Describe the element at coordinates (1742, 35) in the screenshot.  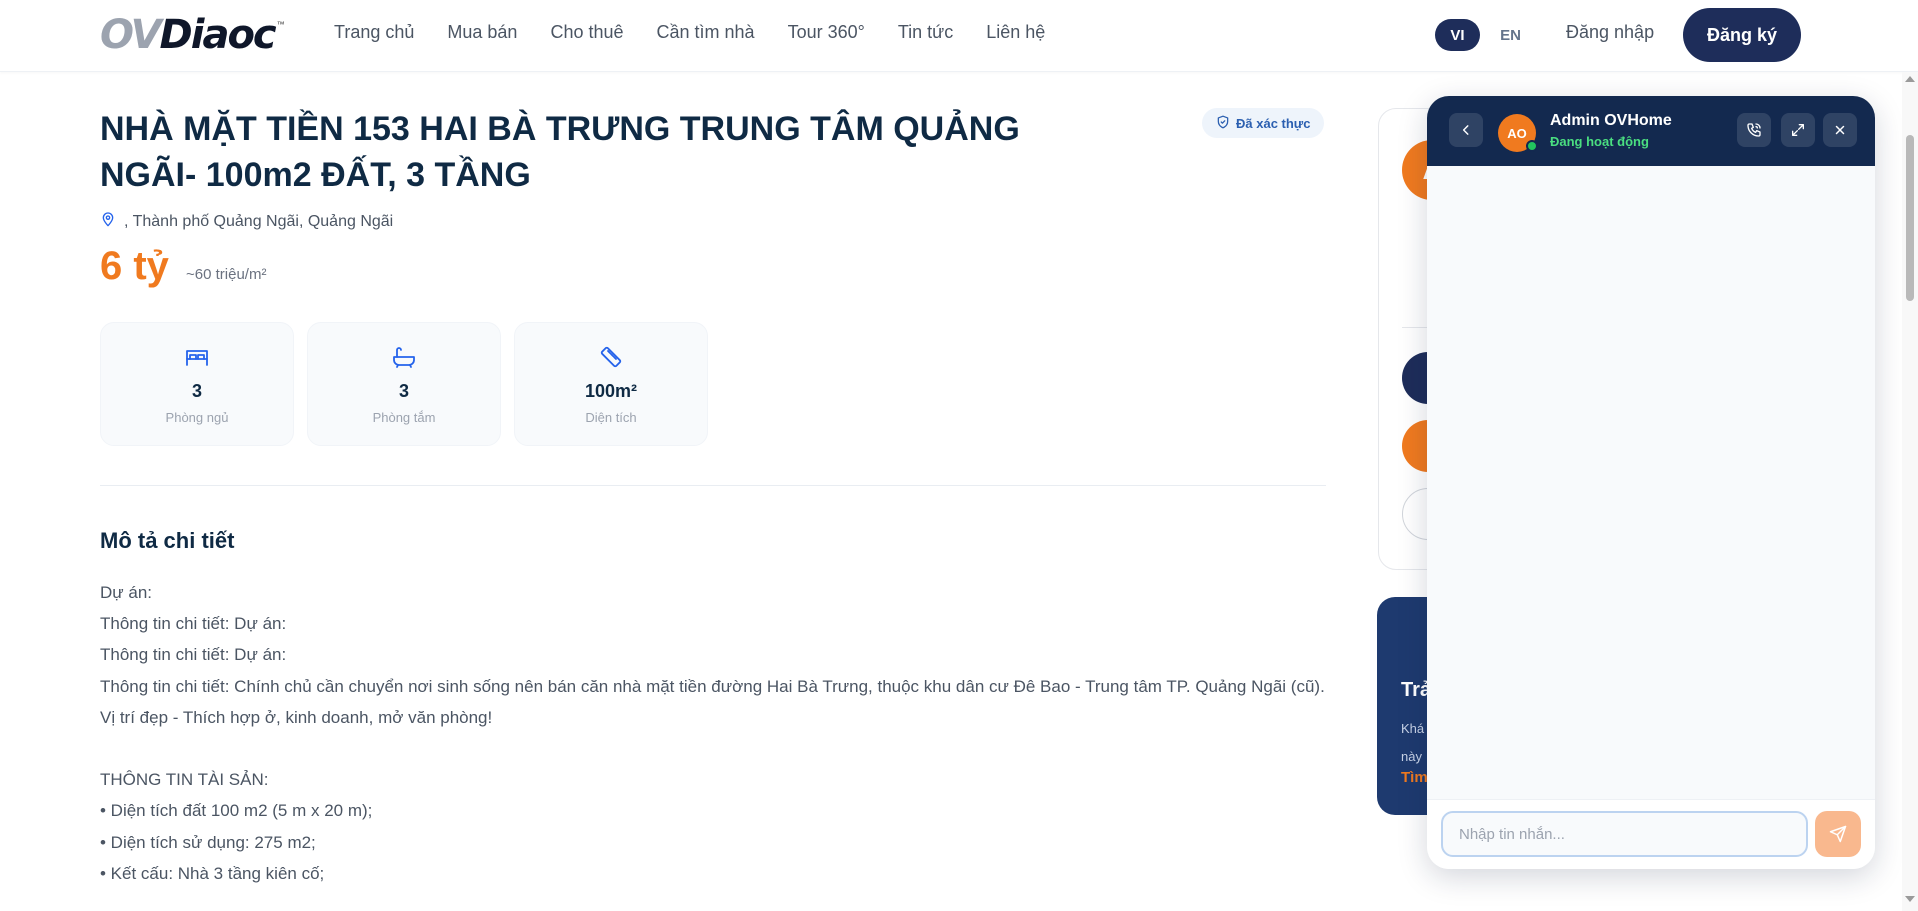
I see `register-button: Đăng ký` at that location.